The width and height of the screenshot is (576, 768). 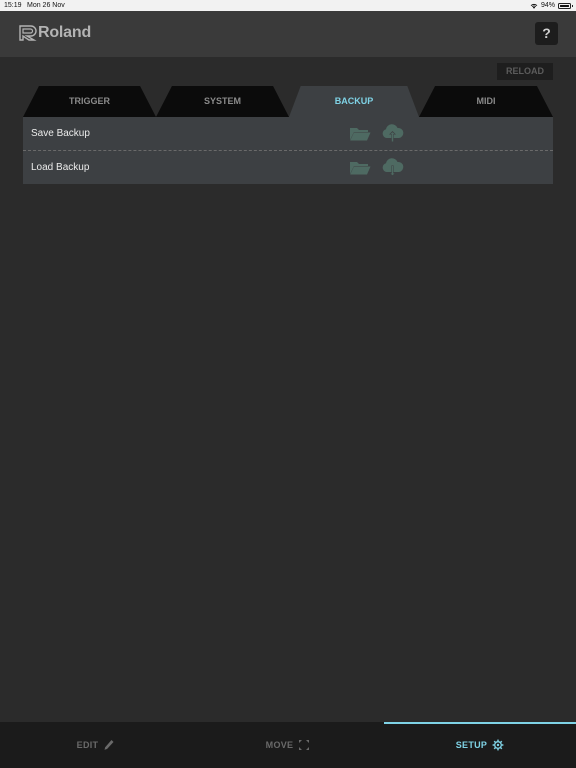 I want to click on wifi-icon, so click(x=534, y=6).